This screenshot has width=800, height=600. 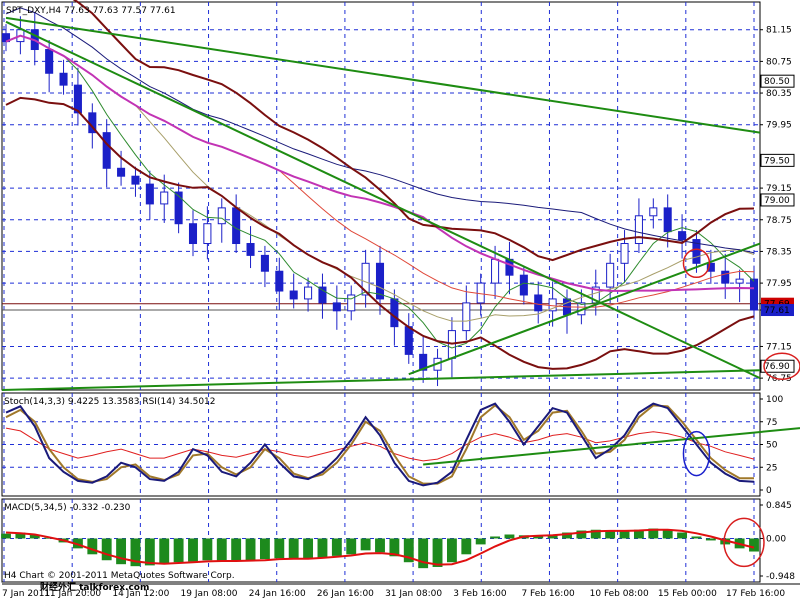 What do you see at coordinates (755, 594) in the screenshot?
I see `x-tick-label: 17 Feb 16:00` at bounding box center [755, 594].